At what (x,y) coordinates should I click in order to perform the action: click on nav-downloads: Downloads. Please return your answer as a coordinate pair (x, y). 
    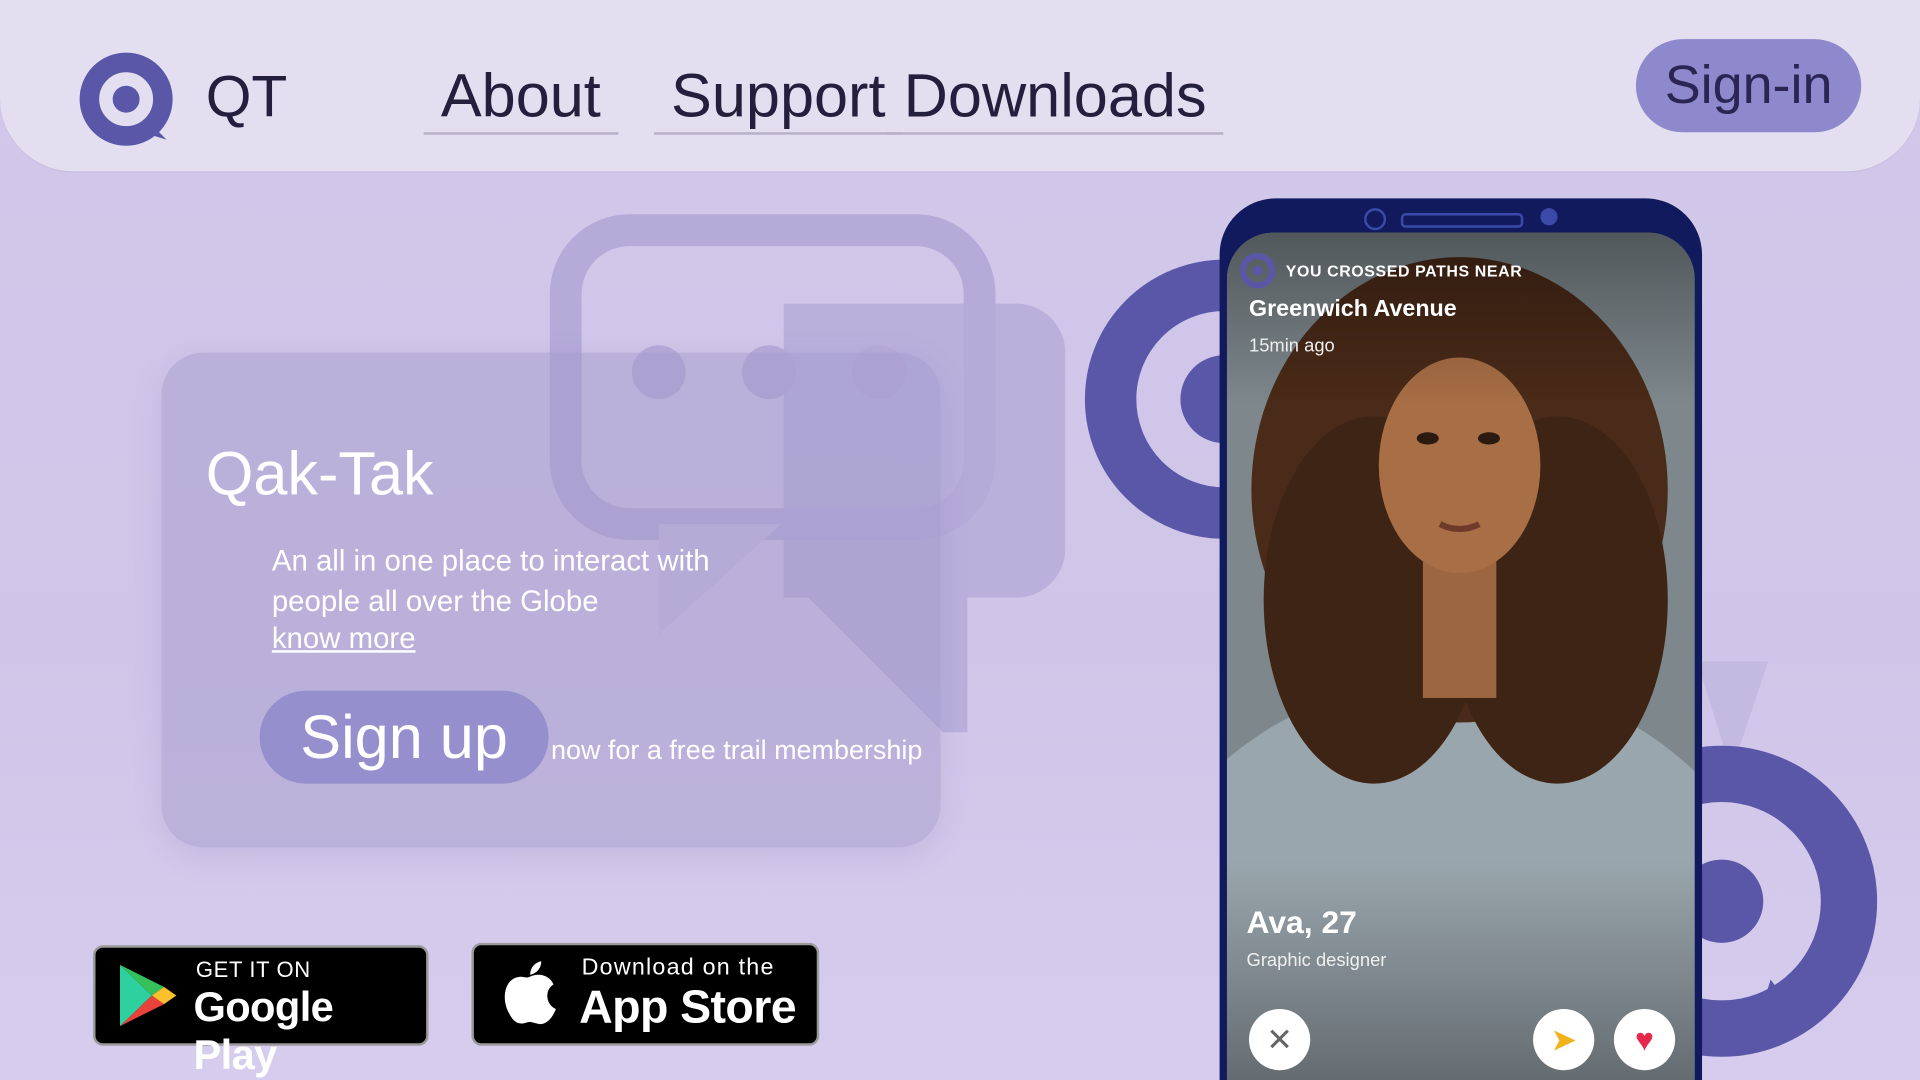
    Looking at the image, I should click on (1055, 98).